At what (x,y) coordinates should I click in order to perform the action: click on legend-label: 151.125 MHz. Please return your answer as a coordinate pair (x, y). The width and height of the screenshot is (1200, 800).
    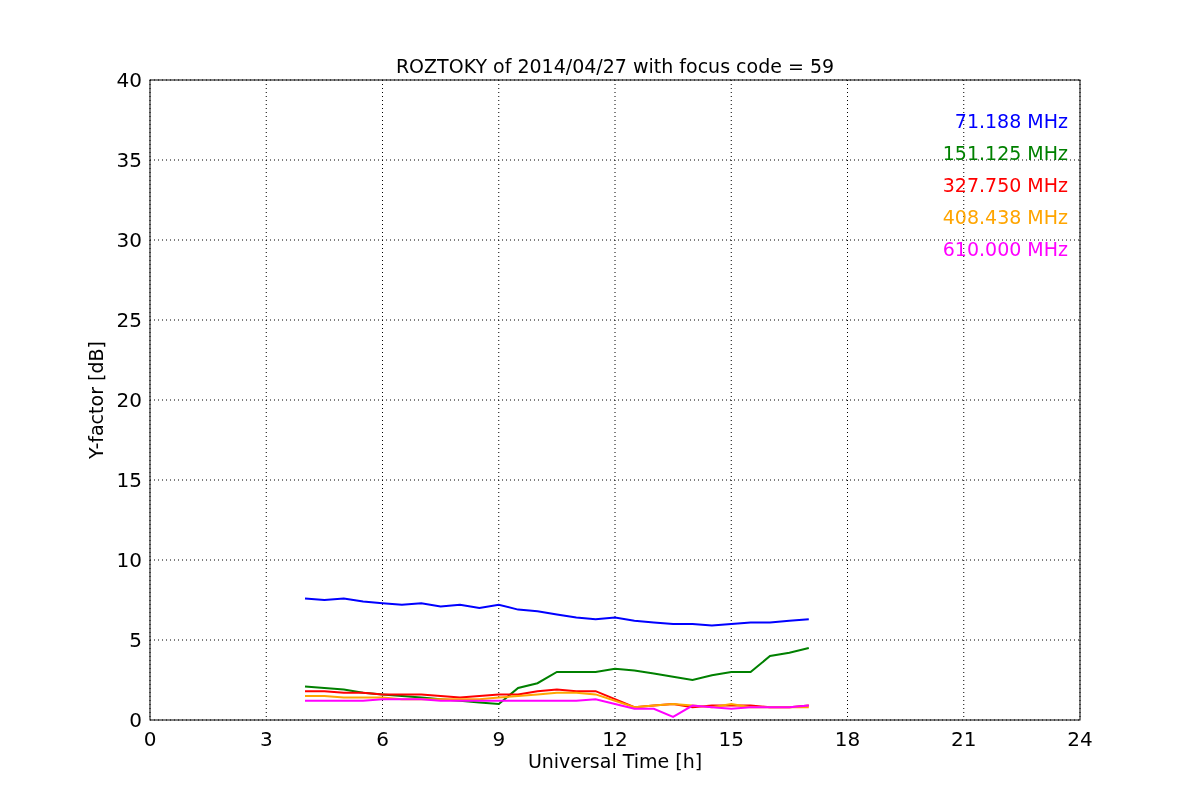
    Looking at the image, I should click on (1005, 153).